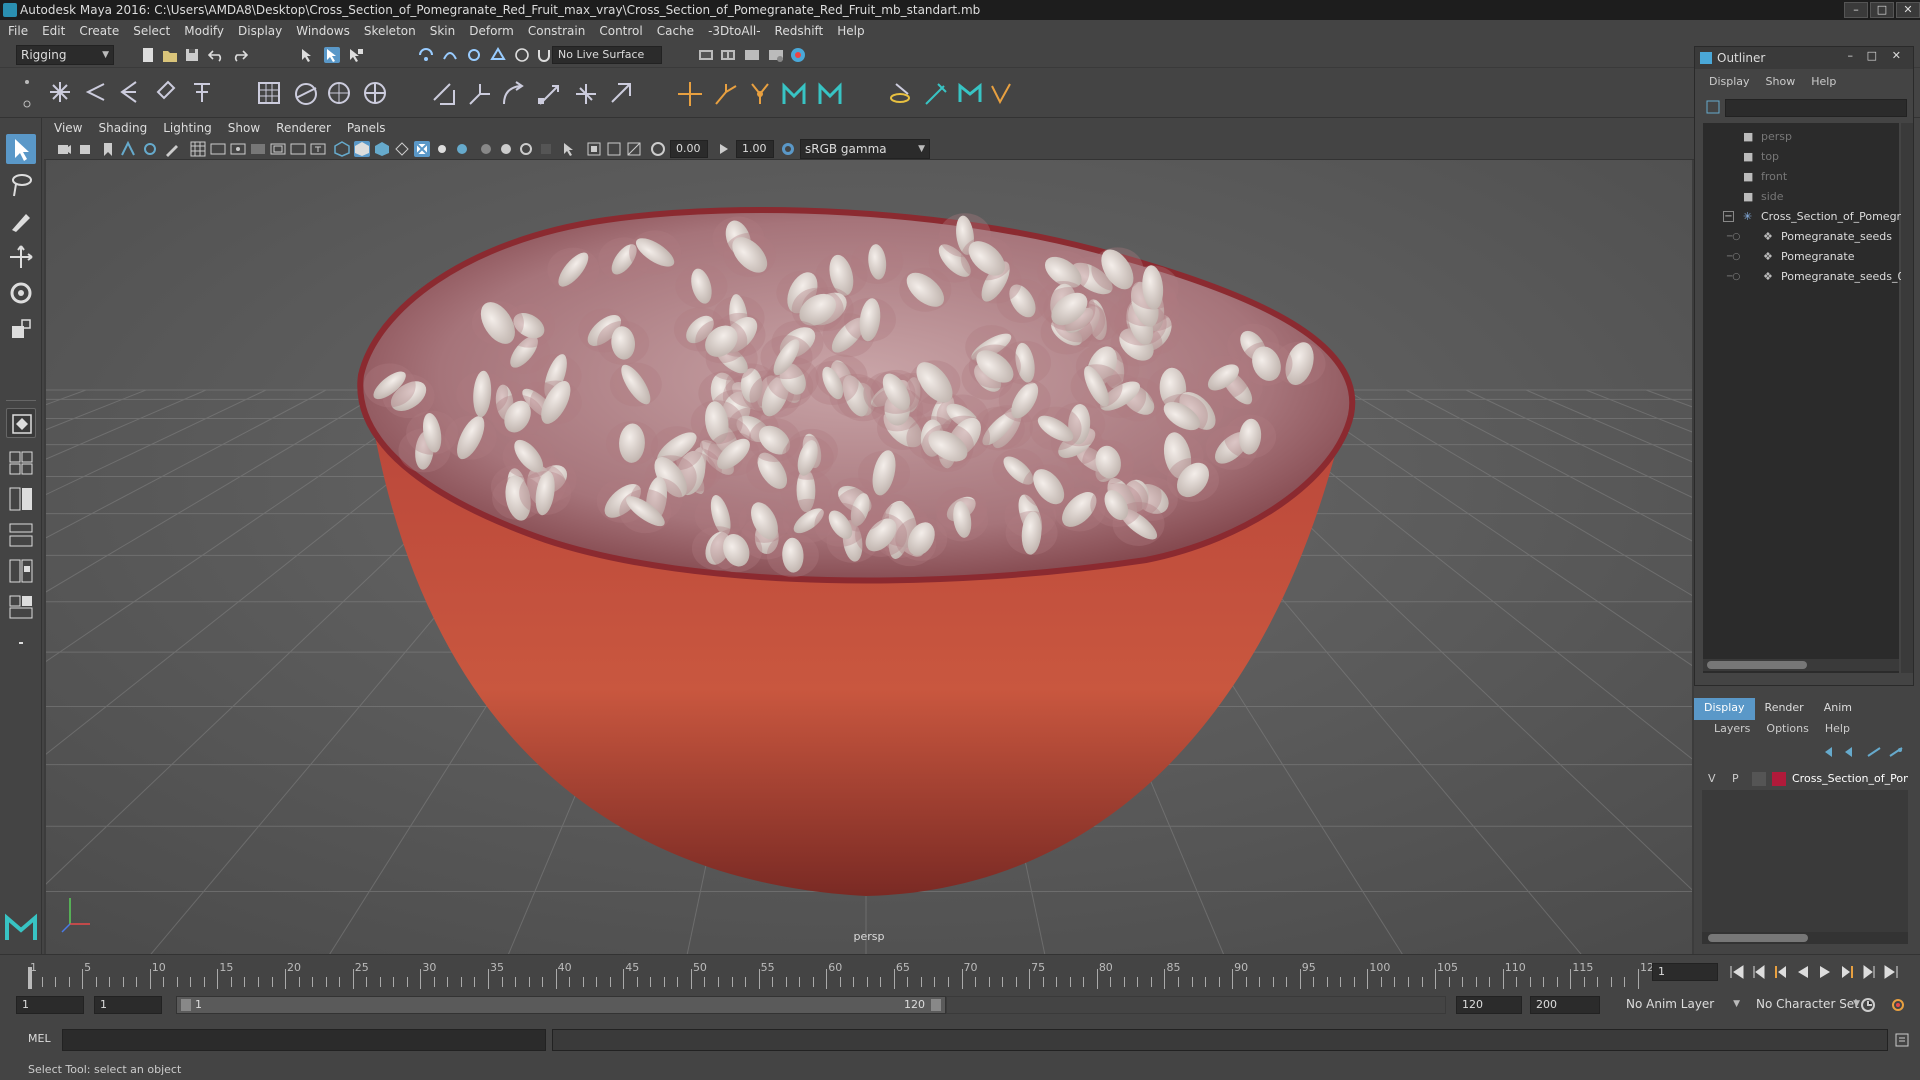  I want to click on close-button: ✕, so click(1908, 10).